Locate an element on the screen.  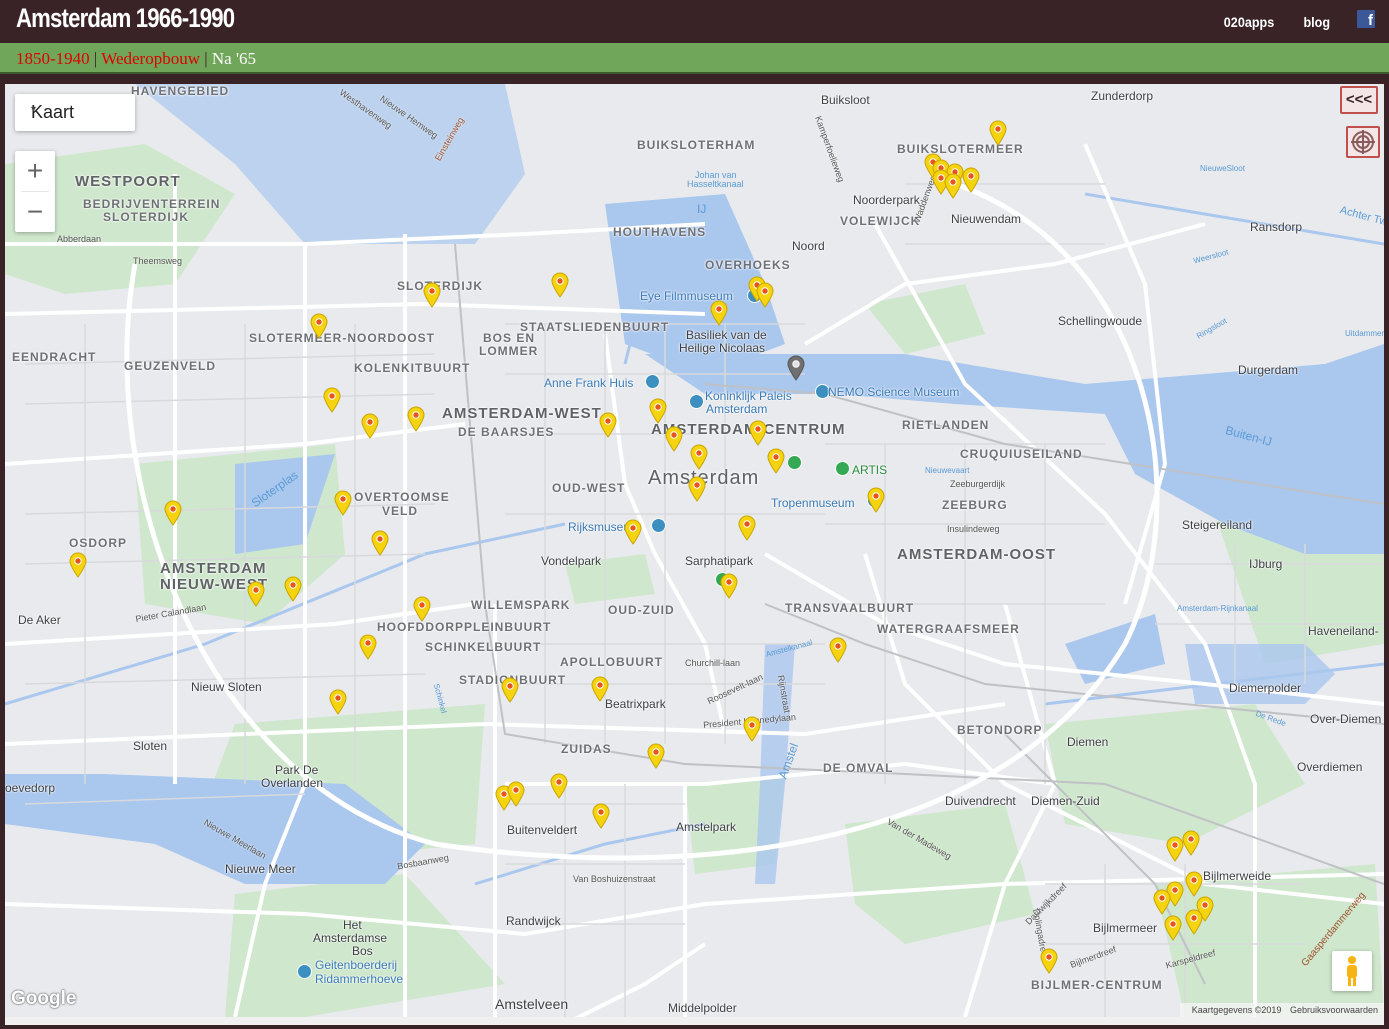
period-nav: 1850-1940 | Wederopbouw | Na '65 is located at coordinates (694, 58).